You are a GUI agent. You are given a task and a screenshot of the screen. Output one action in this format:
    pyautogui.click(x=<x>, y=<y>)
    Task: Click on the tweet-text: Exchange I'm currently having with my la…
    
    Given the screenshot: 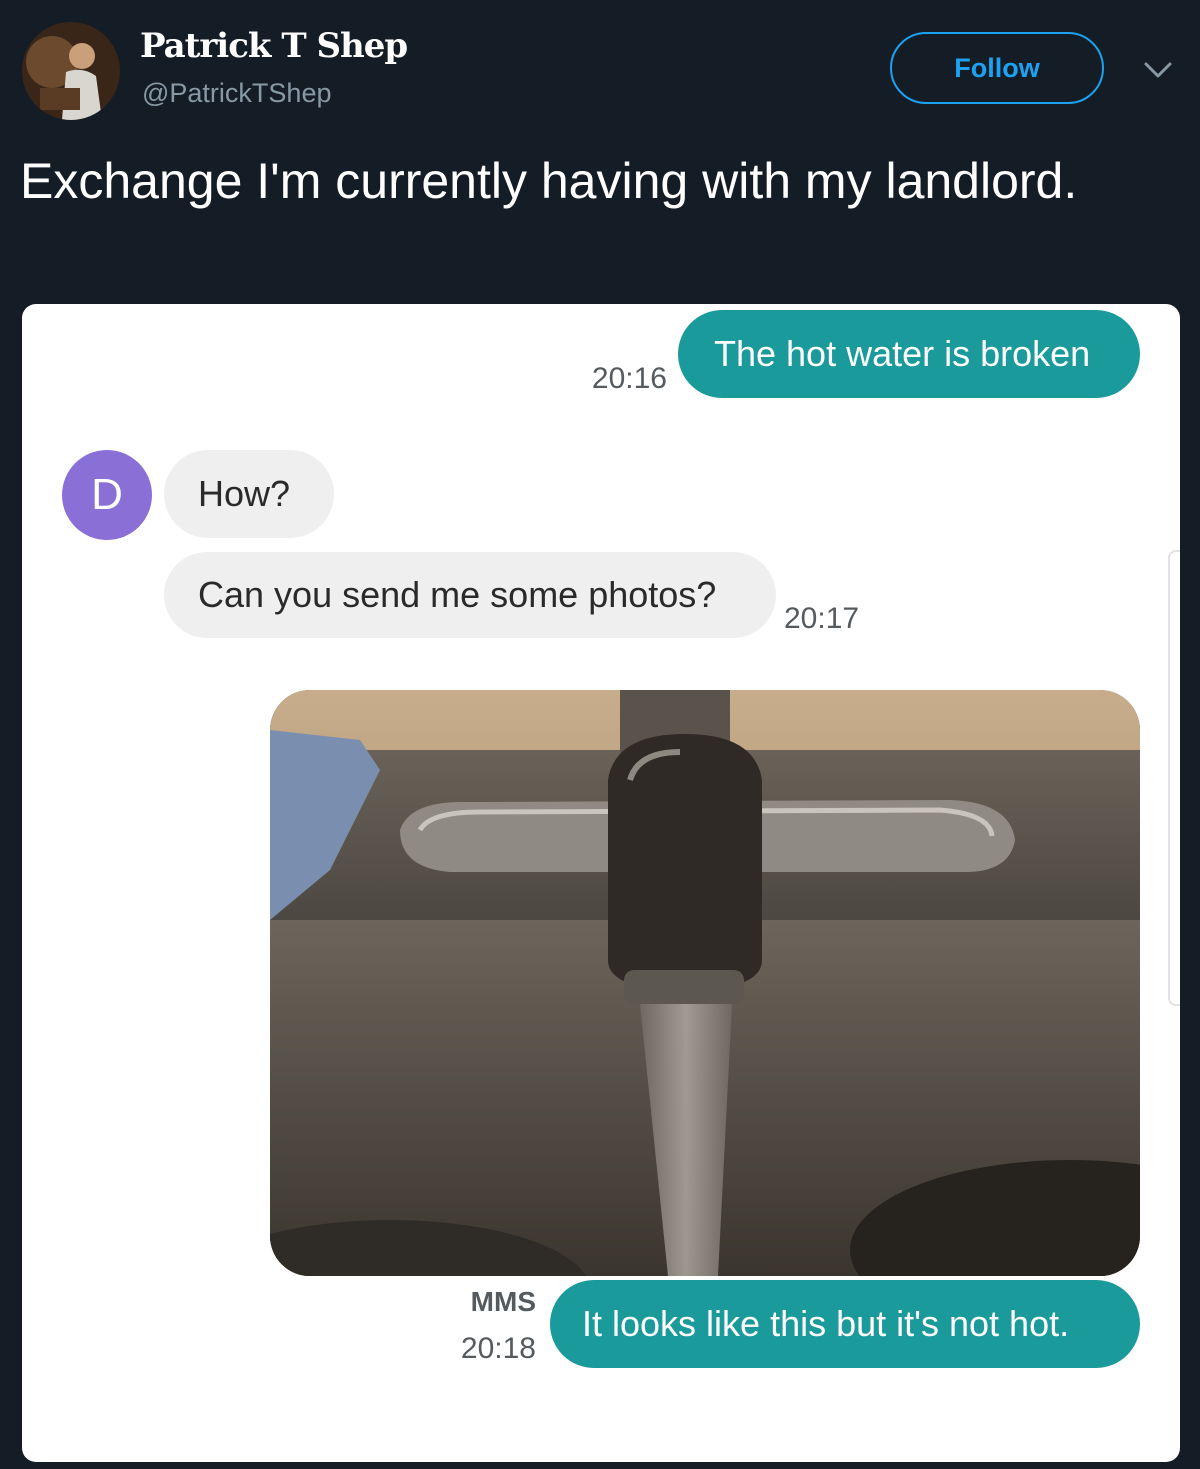 What is the action you would take?
    pyautogui.click(x=549, y=181)
    